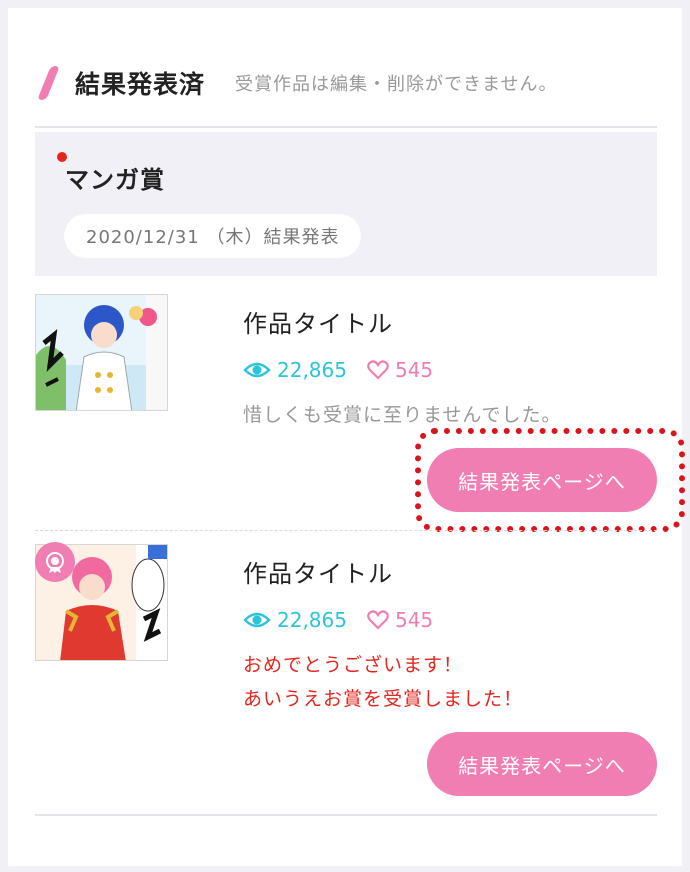 The image size is (690, 872). I want to click on award-message-line: あいうえお賞を受賞しました！, so click(383, 699).